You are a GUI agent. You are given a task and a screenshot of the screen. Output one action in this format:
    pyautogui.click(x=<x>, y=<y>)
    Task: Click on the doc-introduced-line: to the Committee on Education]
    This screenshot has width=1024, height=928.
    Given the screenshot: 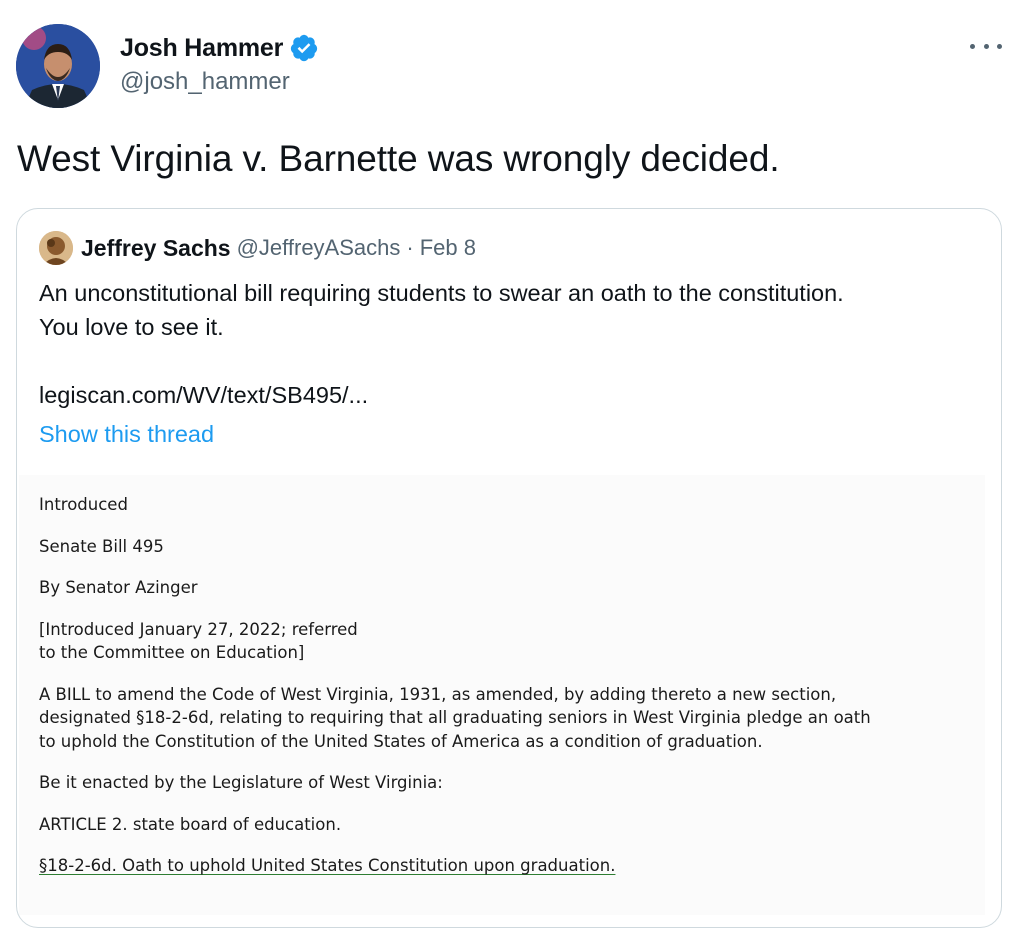 What is the action you would take?
    pyautogui.click(x=172, y=652)
    